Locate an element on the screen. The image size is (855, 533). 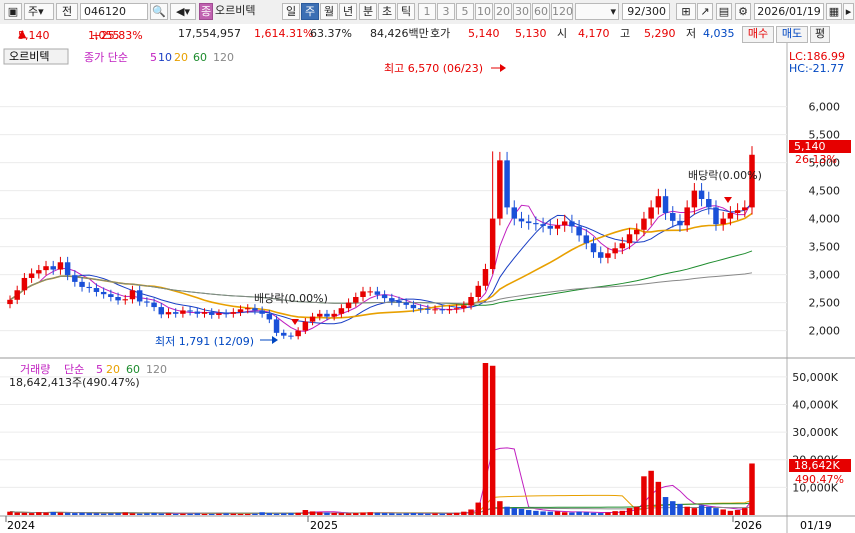
custom-period-select: ▾ is located at coordinates (597, 11).